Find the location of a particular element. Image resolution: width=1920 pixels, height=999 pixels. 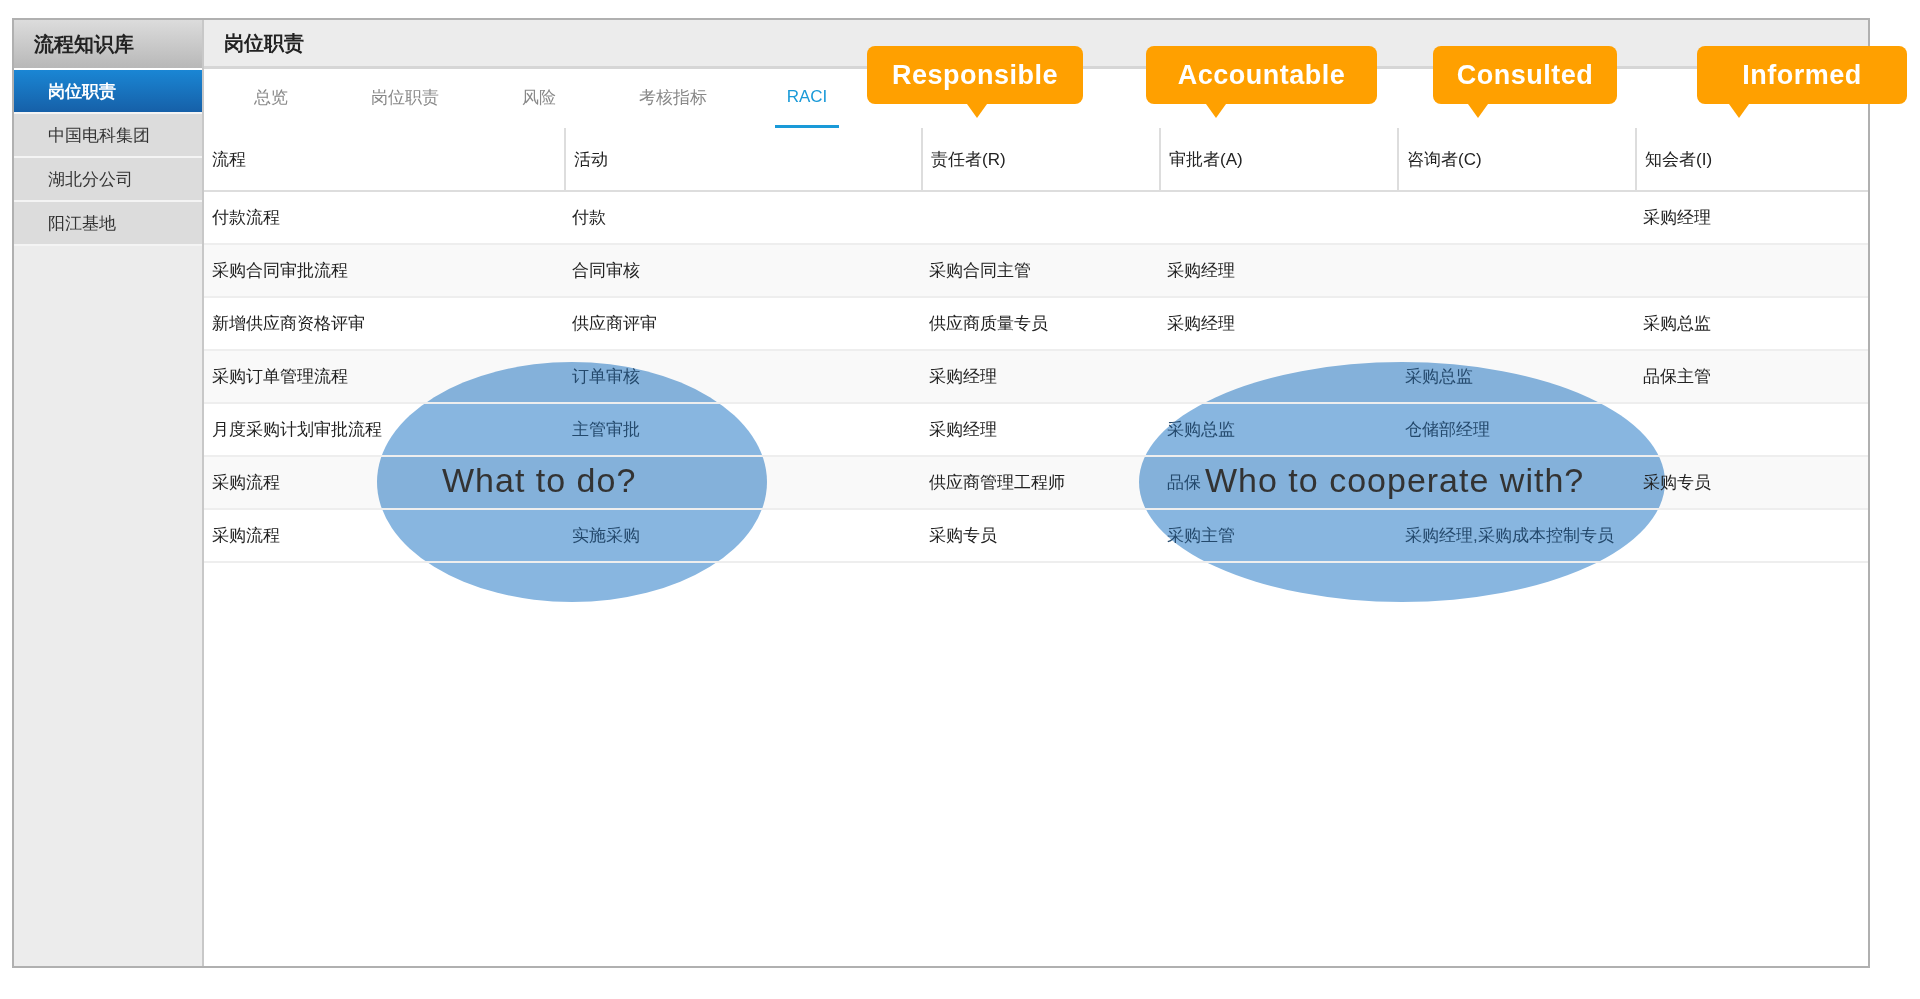

callout-label: Responsible is located at coordinates (975, 82).